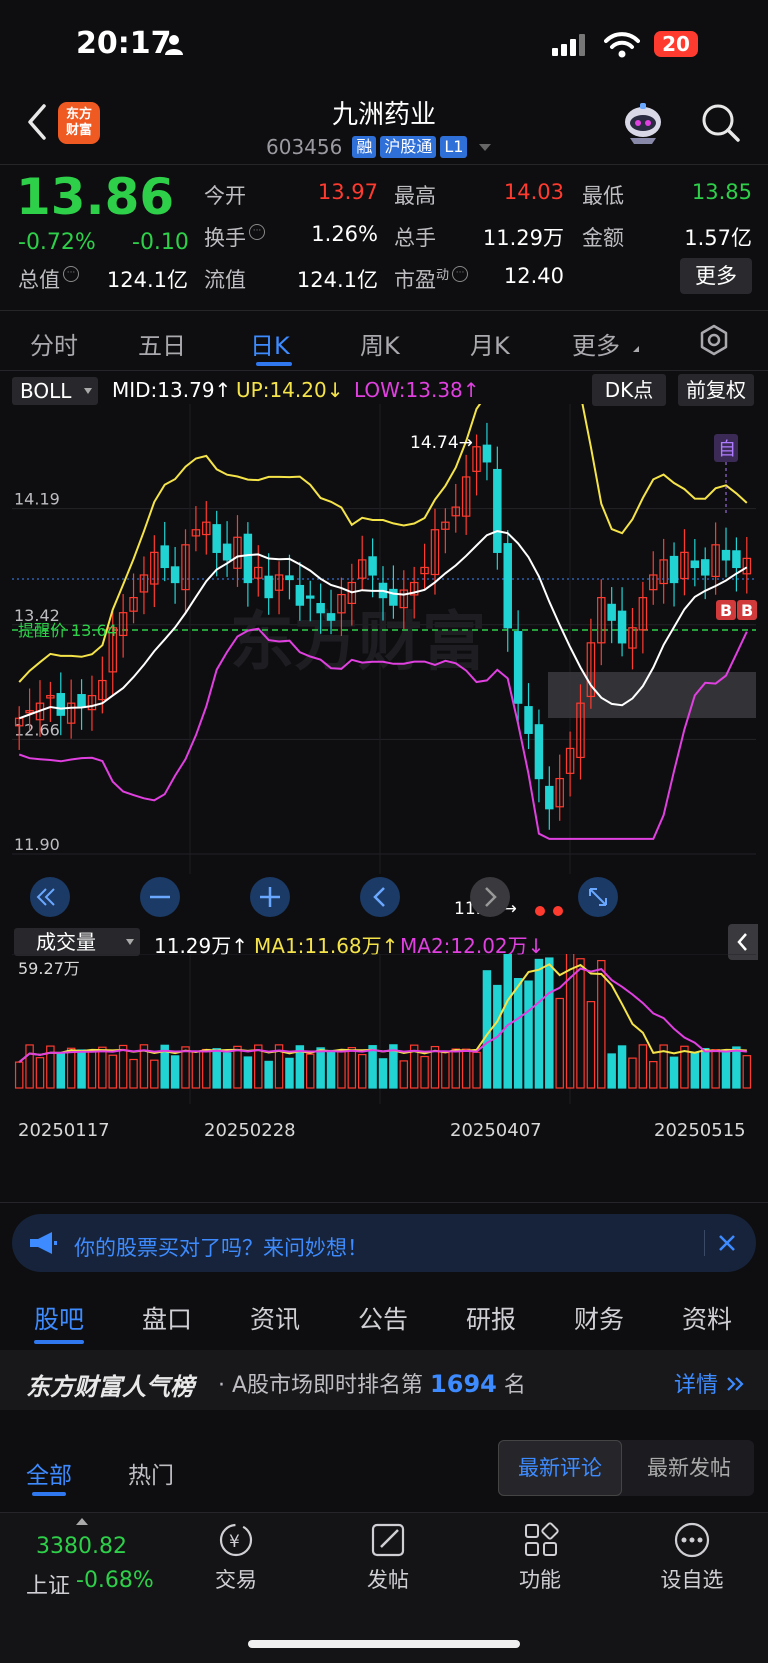  I want to click on tab-profile: 资料, so click(707, 1318).